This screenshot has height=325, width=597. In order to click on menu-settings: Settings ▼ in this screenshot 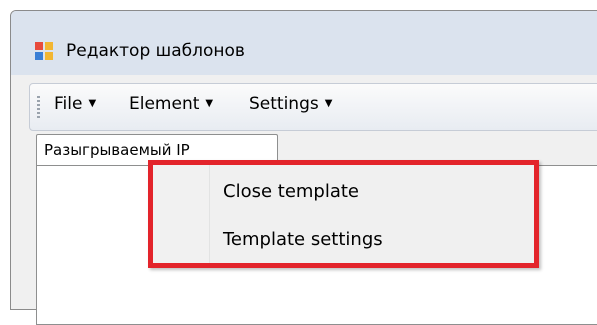, I will do `click(290, 104)`.